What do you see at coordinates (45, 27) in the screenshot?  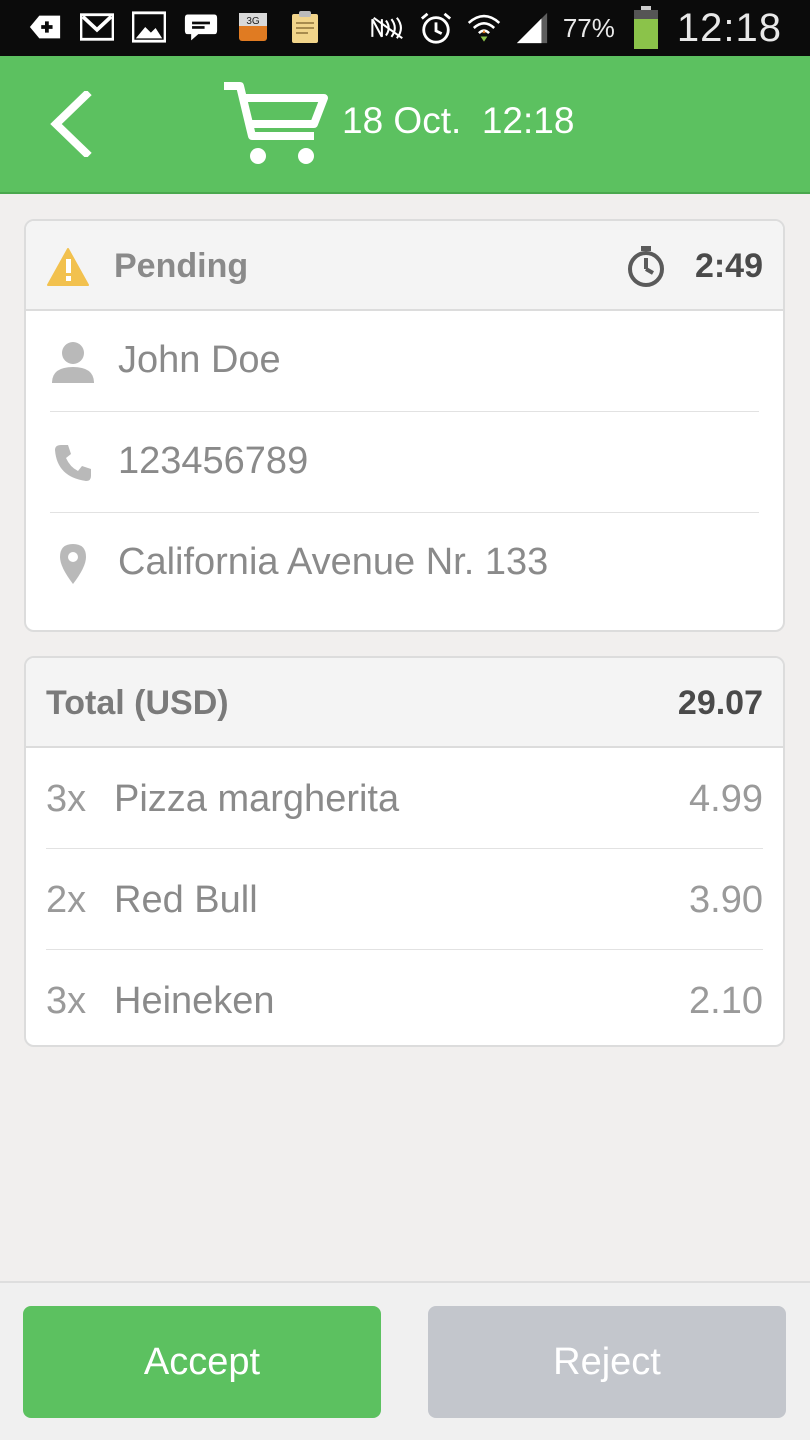 I see `add-notification-icon` at bounding box center [45, 27].